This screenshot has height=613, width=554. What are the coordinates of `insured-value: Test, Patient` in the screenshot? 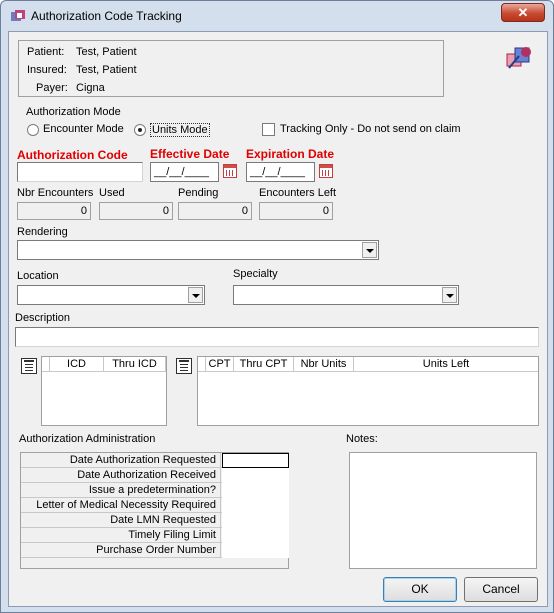 It's located at (106, 70).